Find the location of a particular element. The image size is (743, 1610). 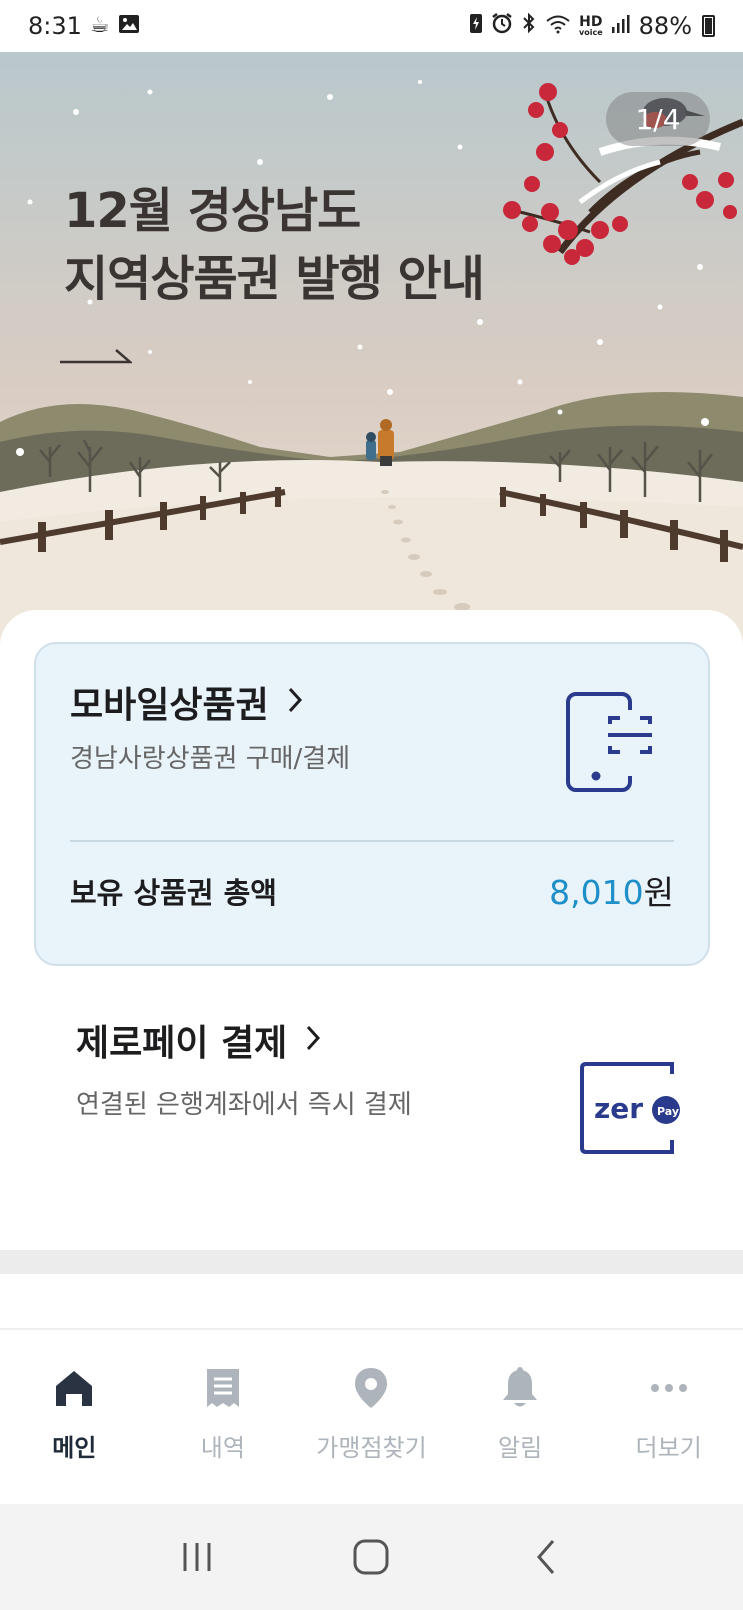

bottom-navigation: 메인 내역 가맹점찾기 알림 더보기 is located at coordinates (371, 1416).